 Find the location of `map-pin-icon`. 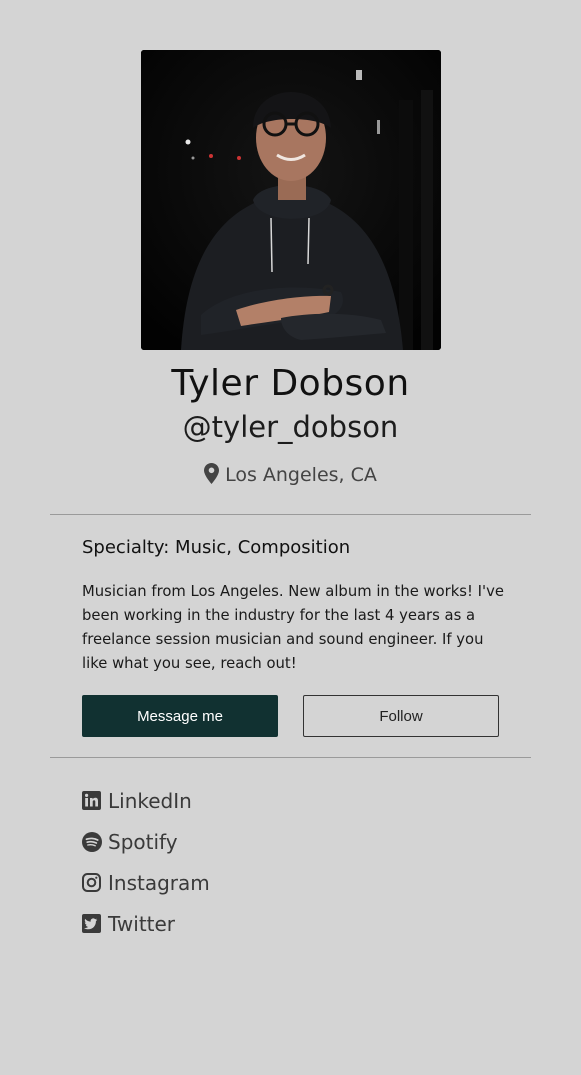

map-pin-icon is located at coordinates (212, 477).